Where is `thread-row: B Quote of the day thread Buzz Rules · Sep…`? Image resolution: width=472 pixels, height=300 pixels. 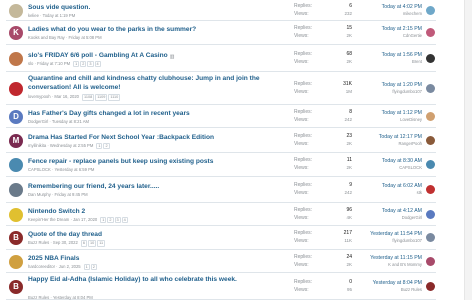 thread-row: B Quote of the day thread Buzz Rules · Sep… is located at coordinates (221, 238).